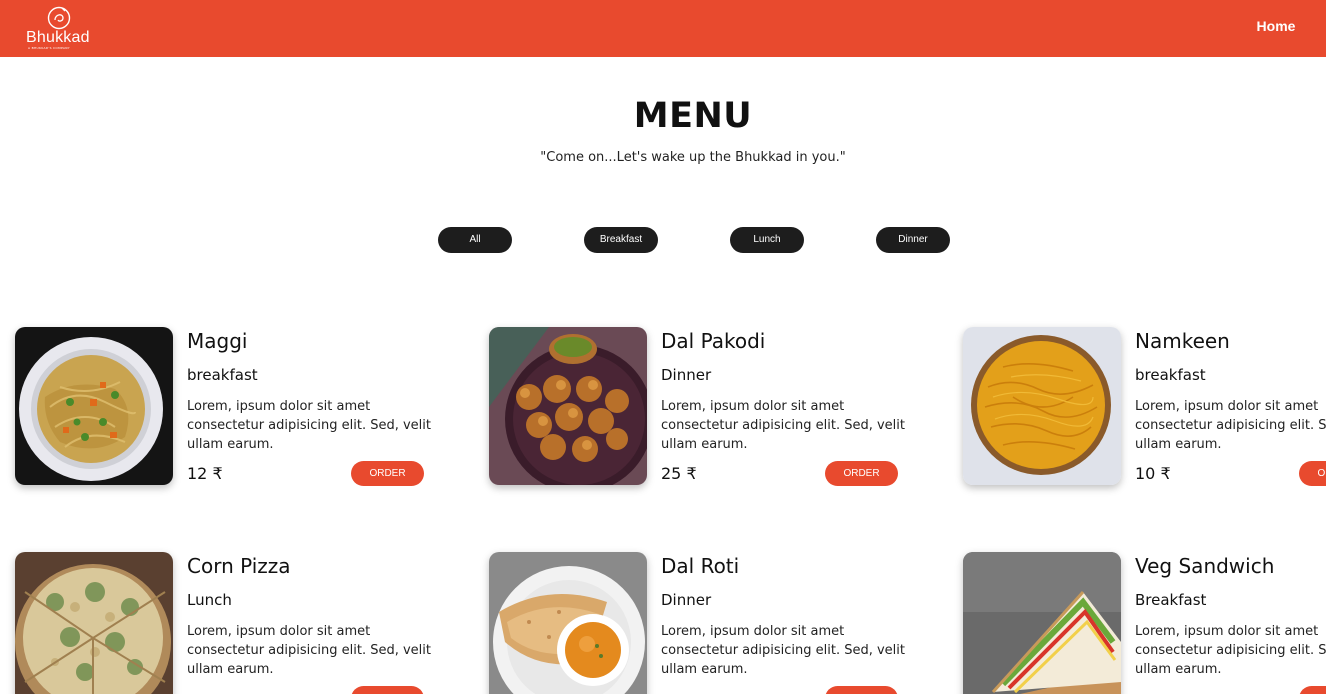  Describe the element at coordinates (1042, 406) in the screenshot. I see `food-image-namkeen` at that location.